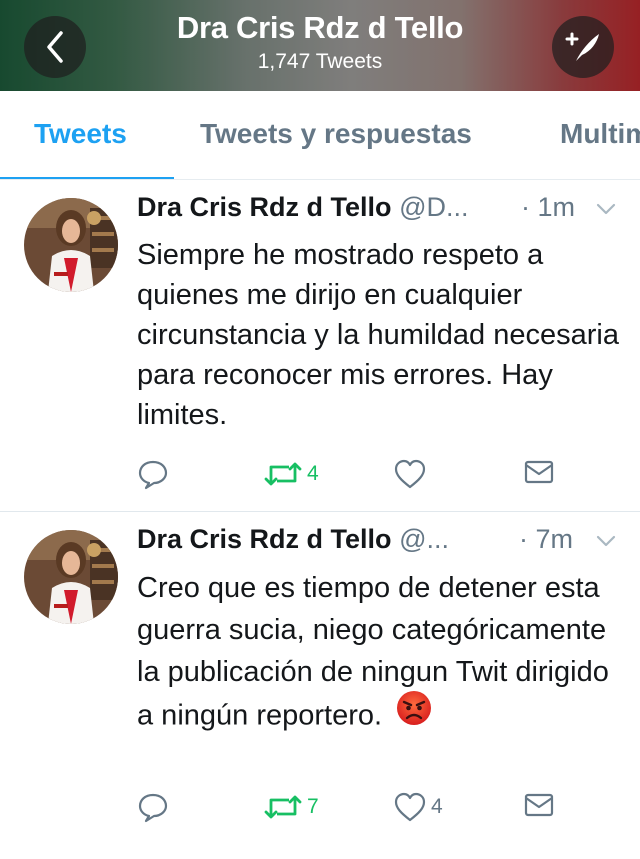 Image resolution: width=640 pixels, height=859 pixels. What do you see at coordinates (313, 806) in the screenshot?
I see `retweet-count: 7` at bounding box center [313, 806].